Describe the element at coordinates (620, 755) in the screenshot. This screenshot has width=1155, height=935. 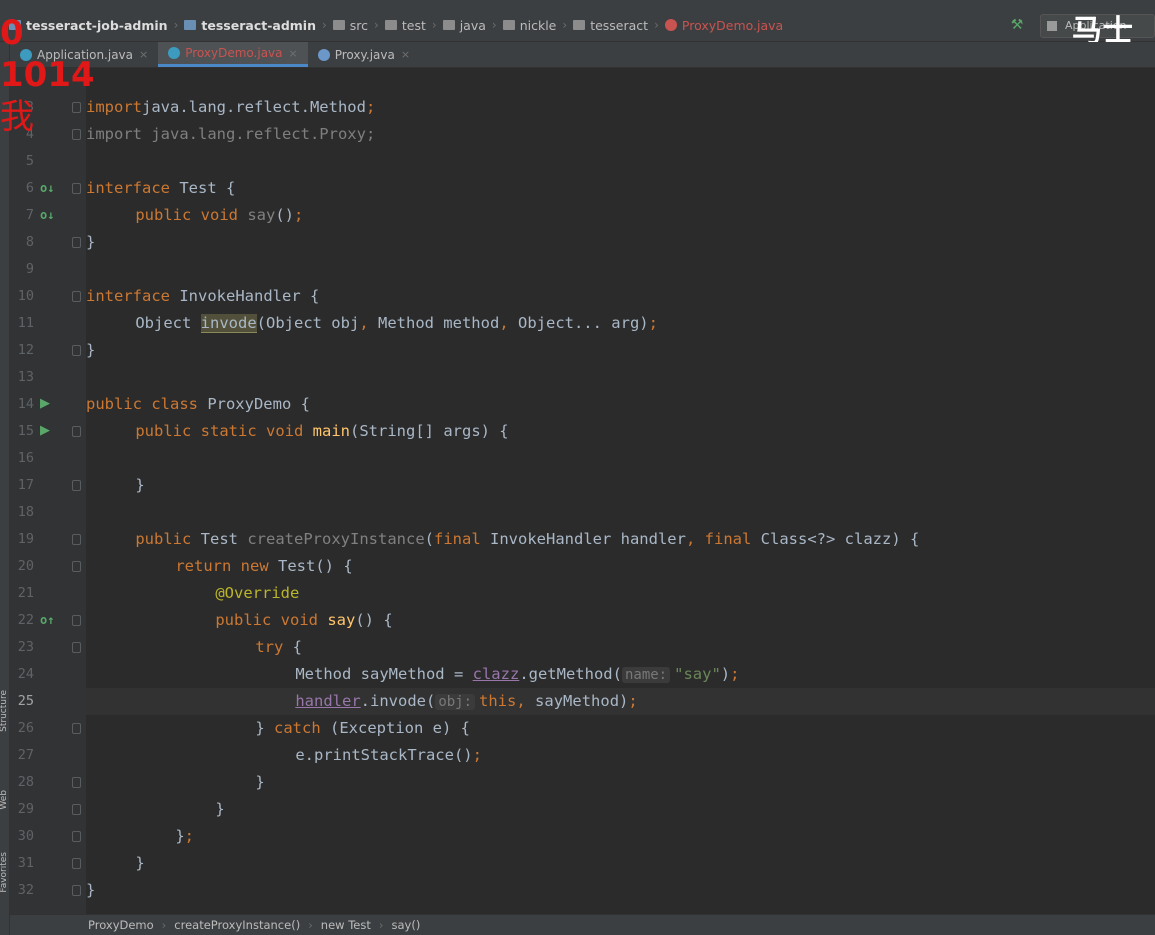
I see `code-line: e.printStackTrace();` at that location.